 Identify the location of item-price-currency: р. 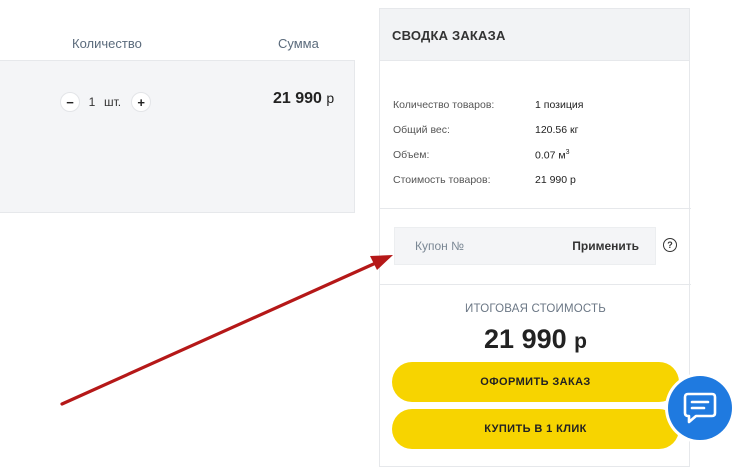
(330, 98).